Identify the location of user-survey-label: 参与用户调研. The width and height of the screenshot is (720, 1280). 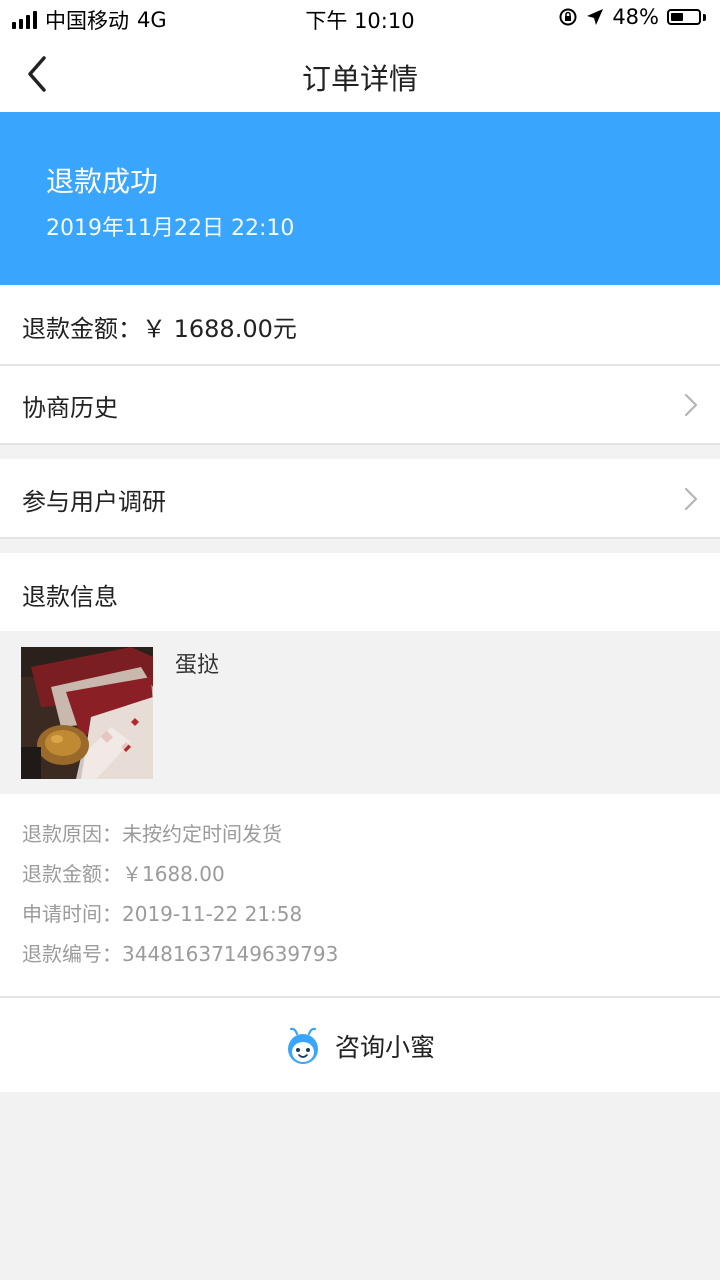
(94, 502).